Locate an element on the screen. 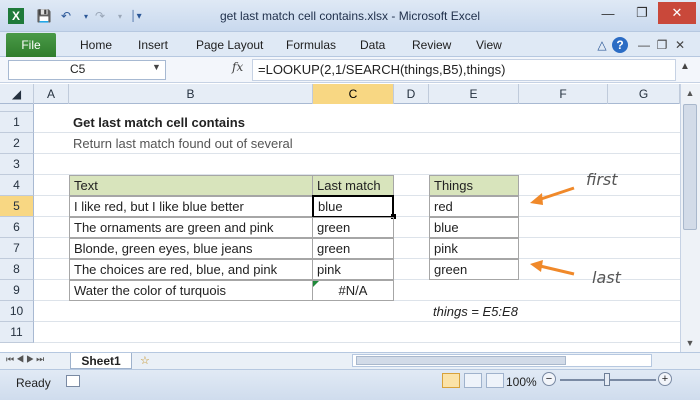  tab-view: View is located at coordinates (489, 45).